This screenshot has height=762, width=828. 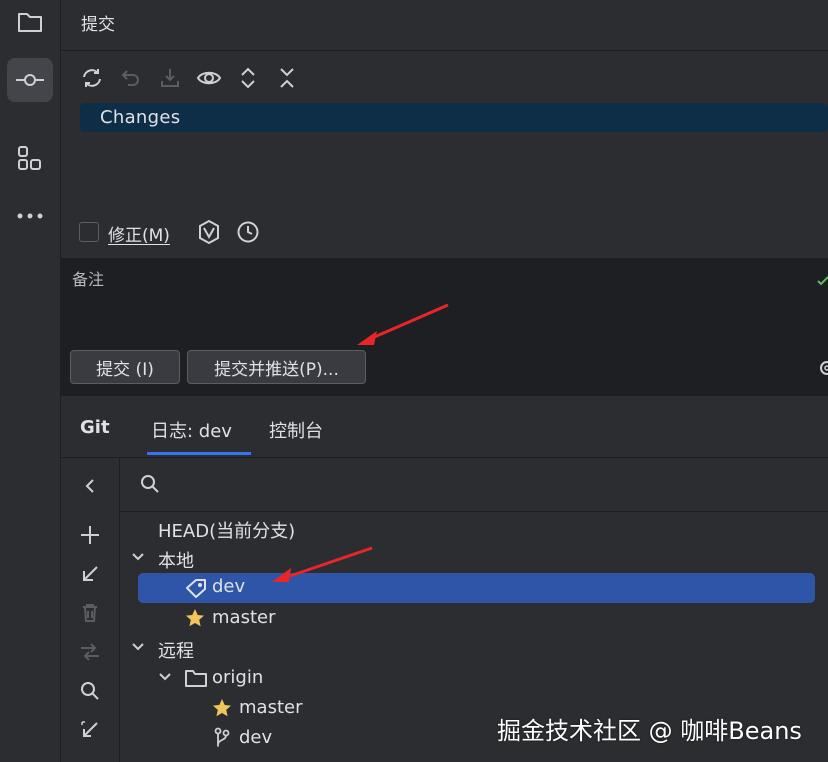 I want to click on new-branch-button, so click(x=90, y=535).